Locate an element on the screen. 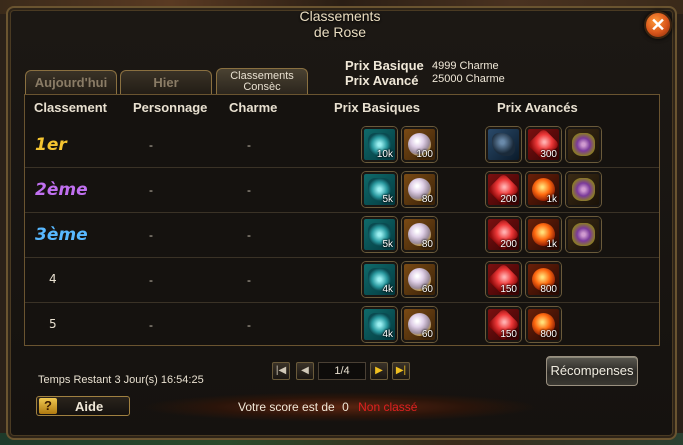 This screenshot has height=445, width=683. time-remaining: Temps Restant 3 Jour(s) 16:54:25 is located at coordinates (121, 380).